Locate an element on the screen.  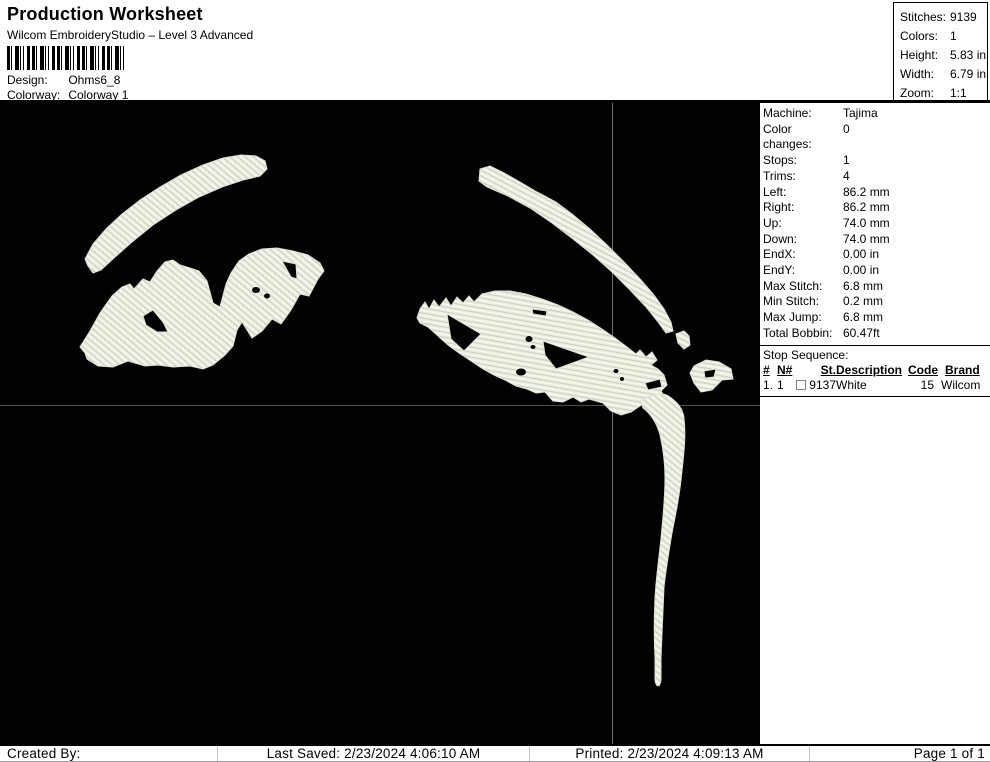
column-header-code: Code is located at coordinates (923, 369).